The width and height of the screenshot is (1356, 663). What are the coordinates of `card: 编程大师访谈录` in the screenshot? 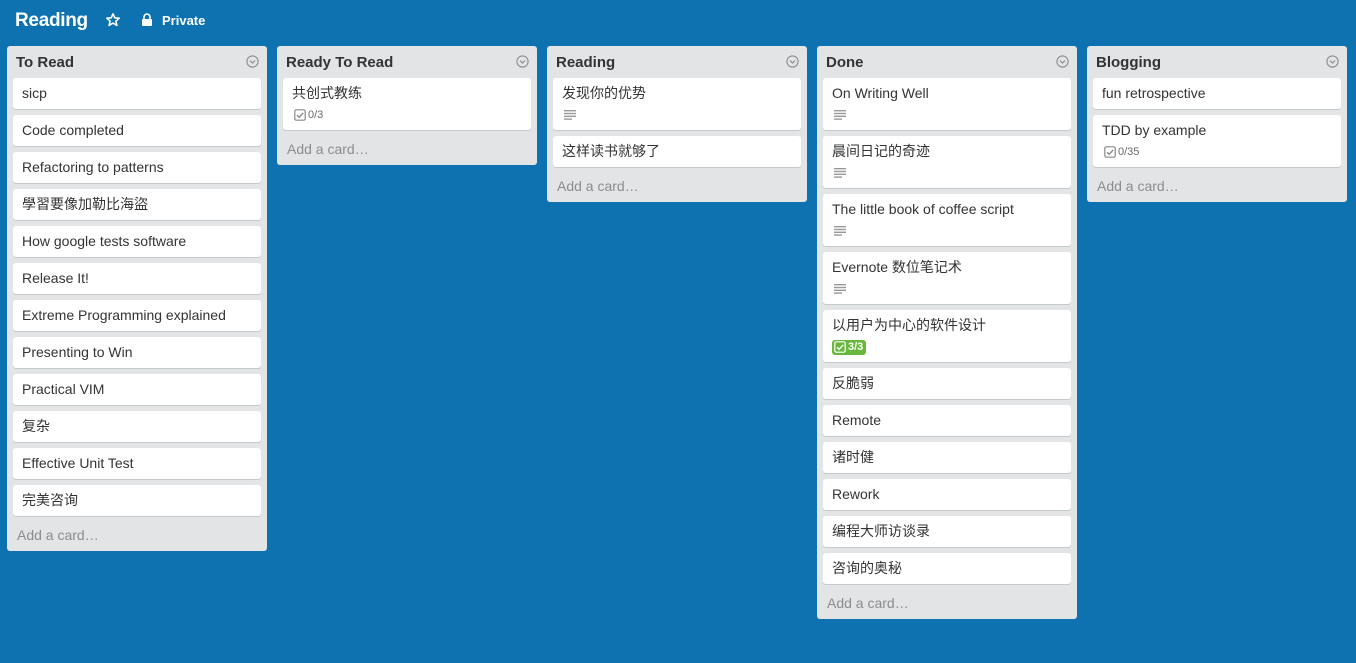 It's located at (947, 531).